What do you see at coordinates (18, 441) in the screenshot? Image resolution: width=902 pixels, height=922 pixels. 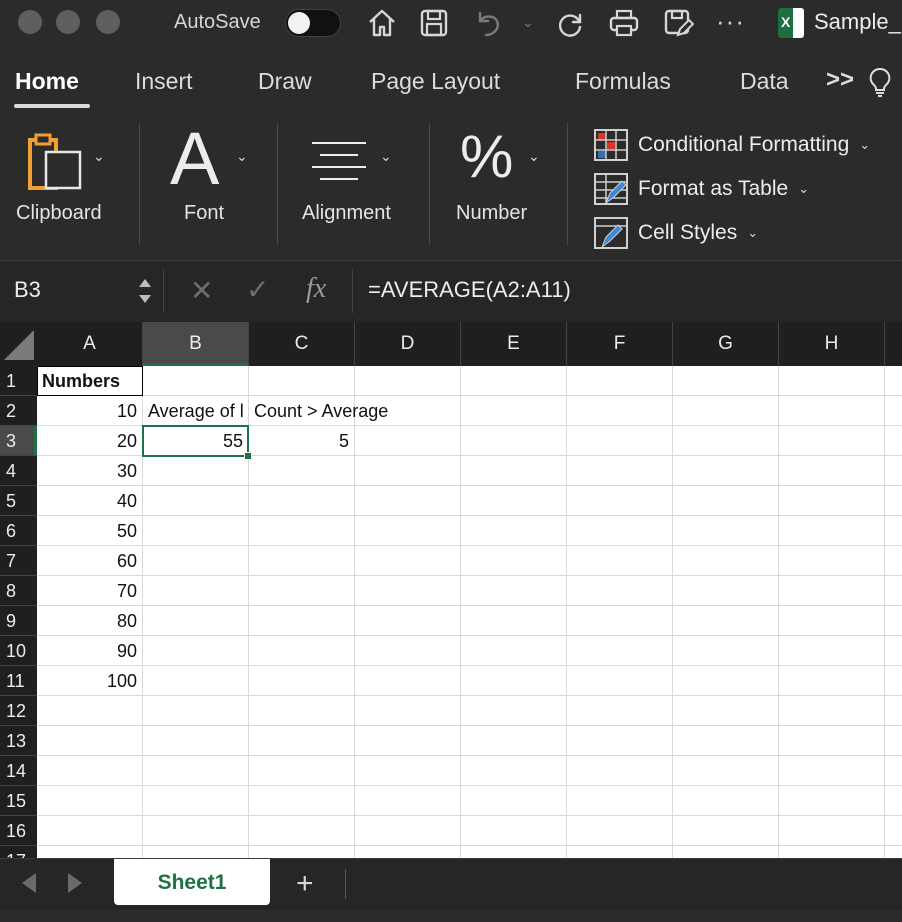 I see `row-header-3: 3` at bounding box center [18, 441].